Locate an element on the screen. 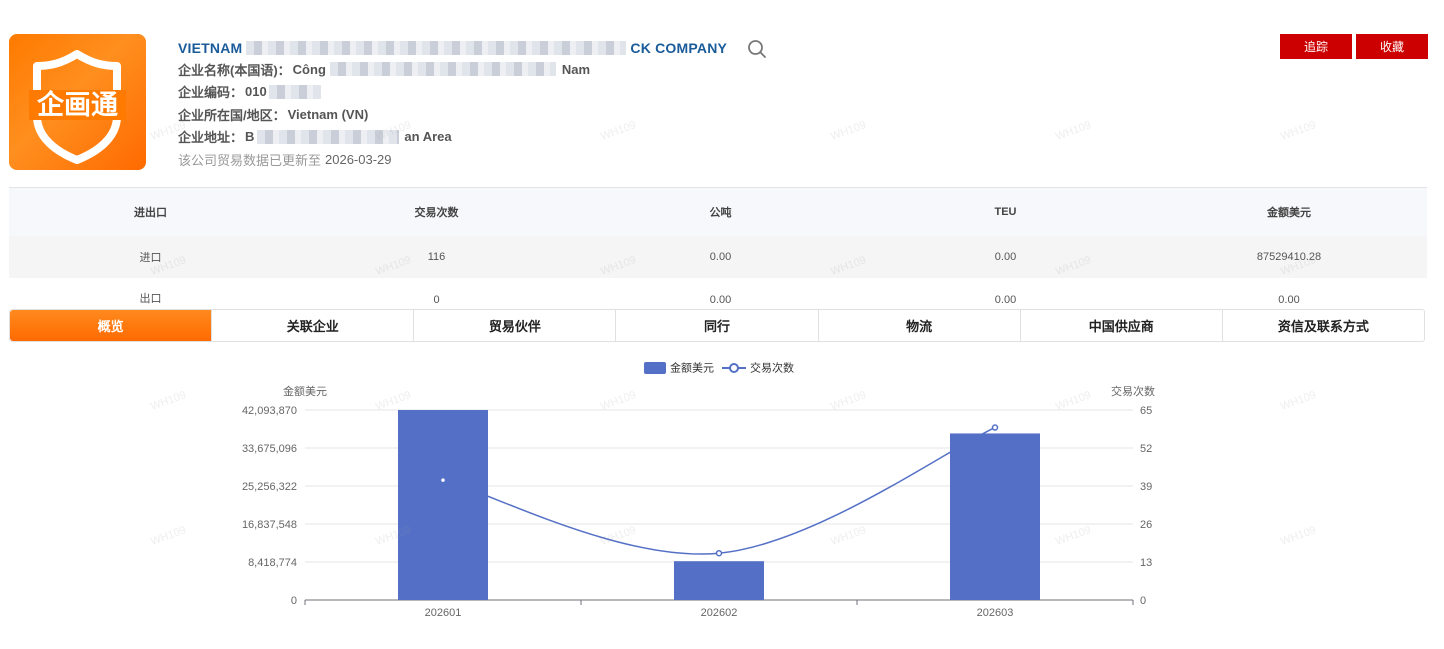  data-updated-note: 该公司贸易数据已更新至 2026-03-29 is located at coordinates (478, 159).